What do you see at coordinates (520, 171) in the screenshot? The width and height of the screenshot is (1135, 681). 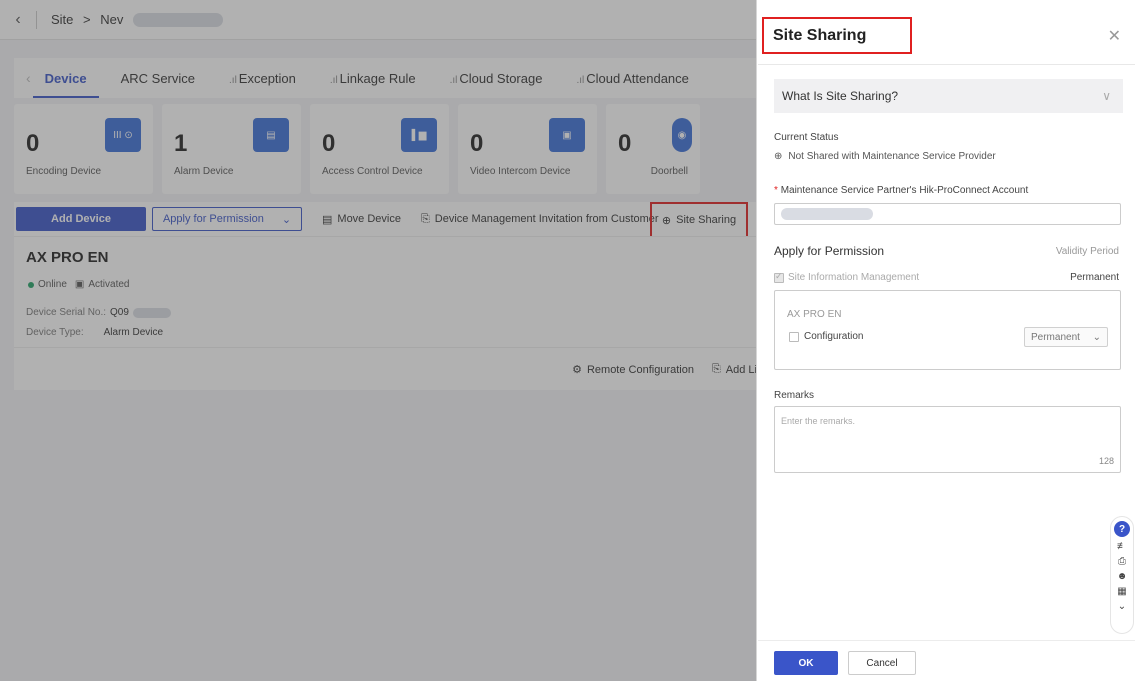 I see `card-label: Video Intercom Device` at bounding box center [520, 171].